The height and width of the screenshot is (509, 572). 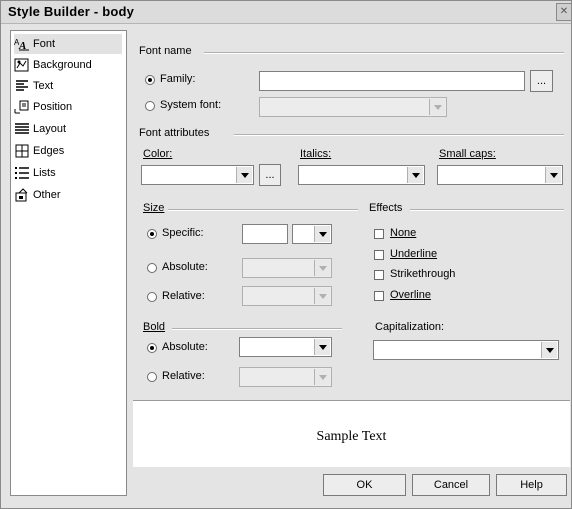 What do you see at coordinates (185, 347) in the screenshot?
I see `bold-absolute-label: Absolute:` at bounding box center [185, 347].